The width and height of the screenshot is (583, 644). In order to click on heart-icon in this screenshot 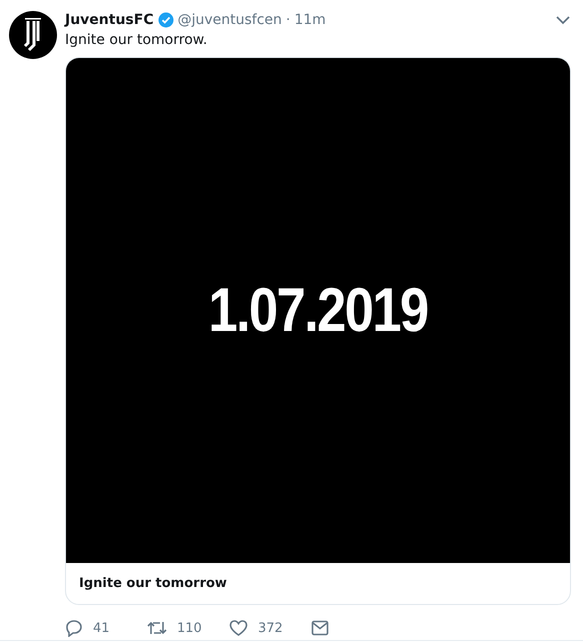, I will do `click(238, 628)`.